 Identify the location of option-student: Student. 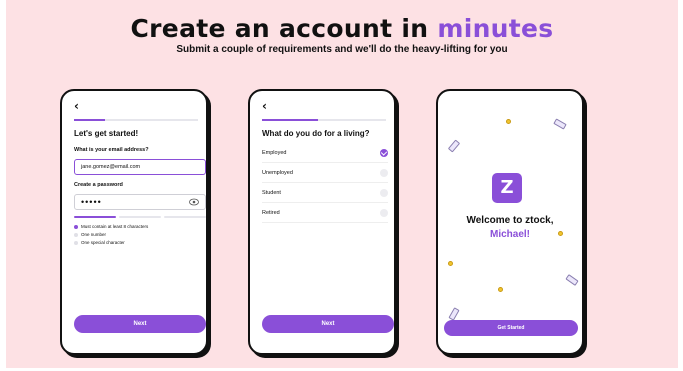
(325, 193).